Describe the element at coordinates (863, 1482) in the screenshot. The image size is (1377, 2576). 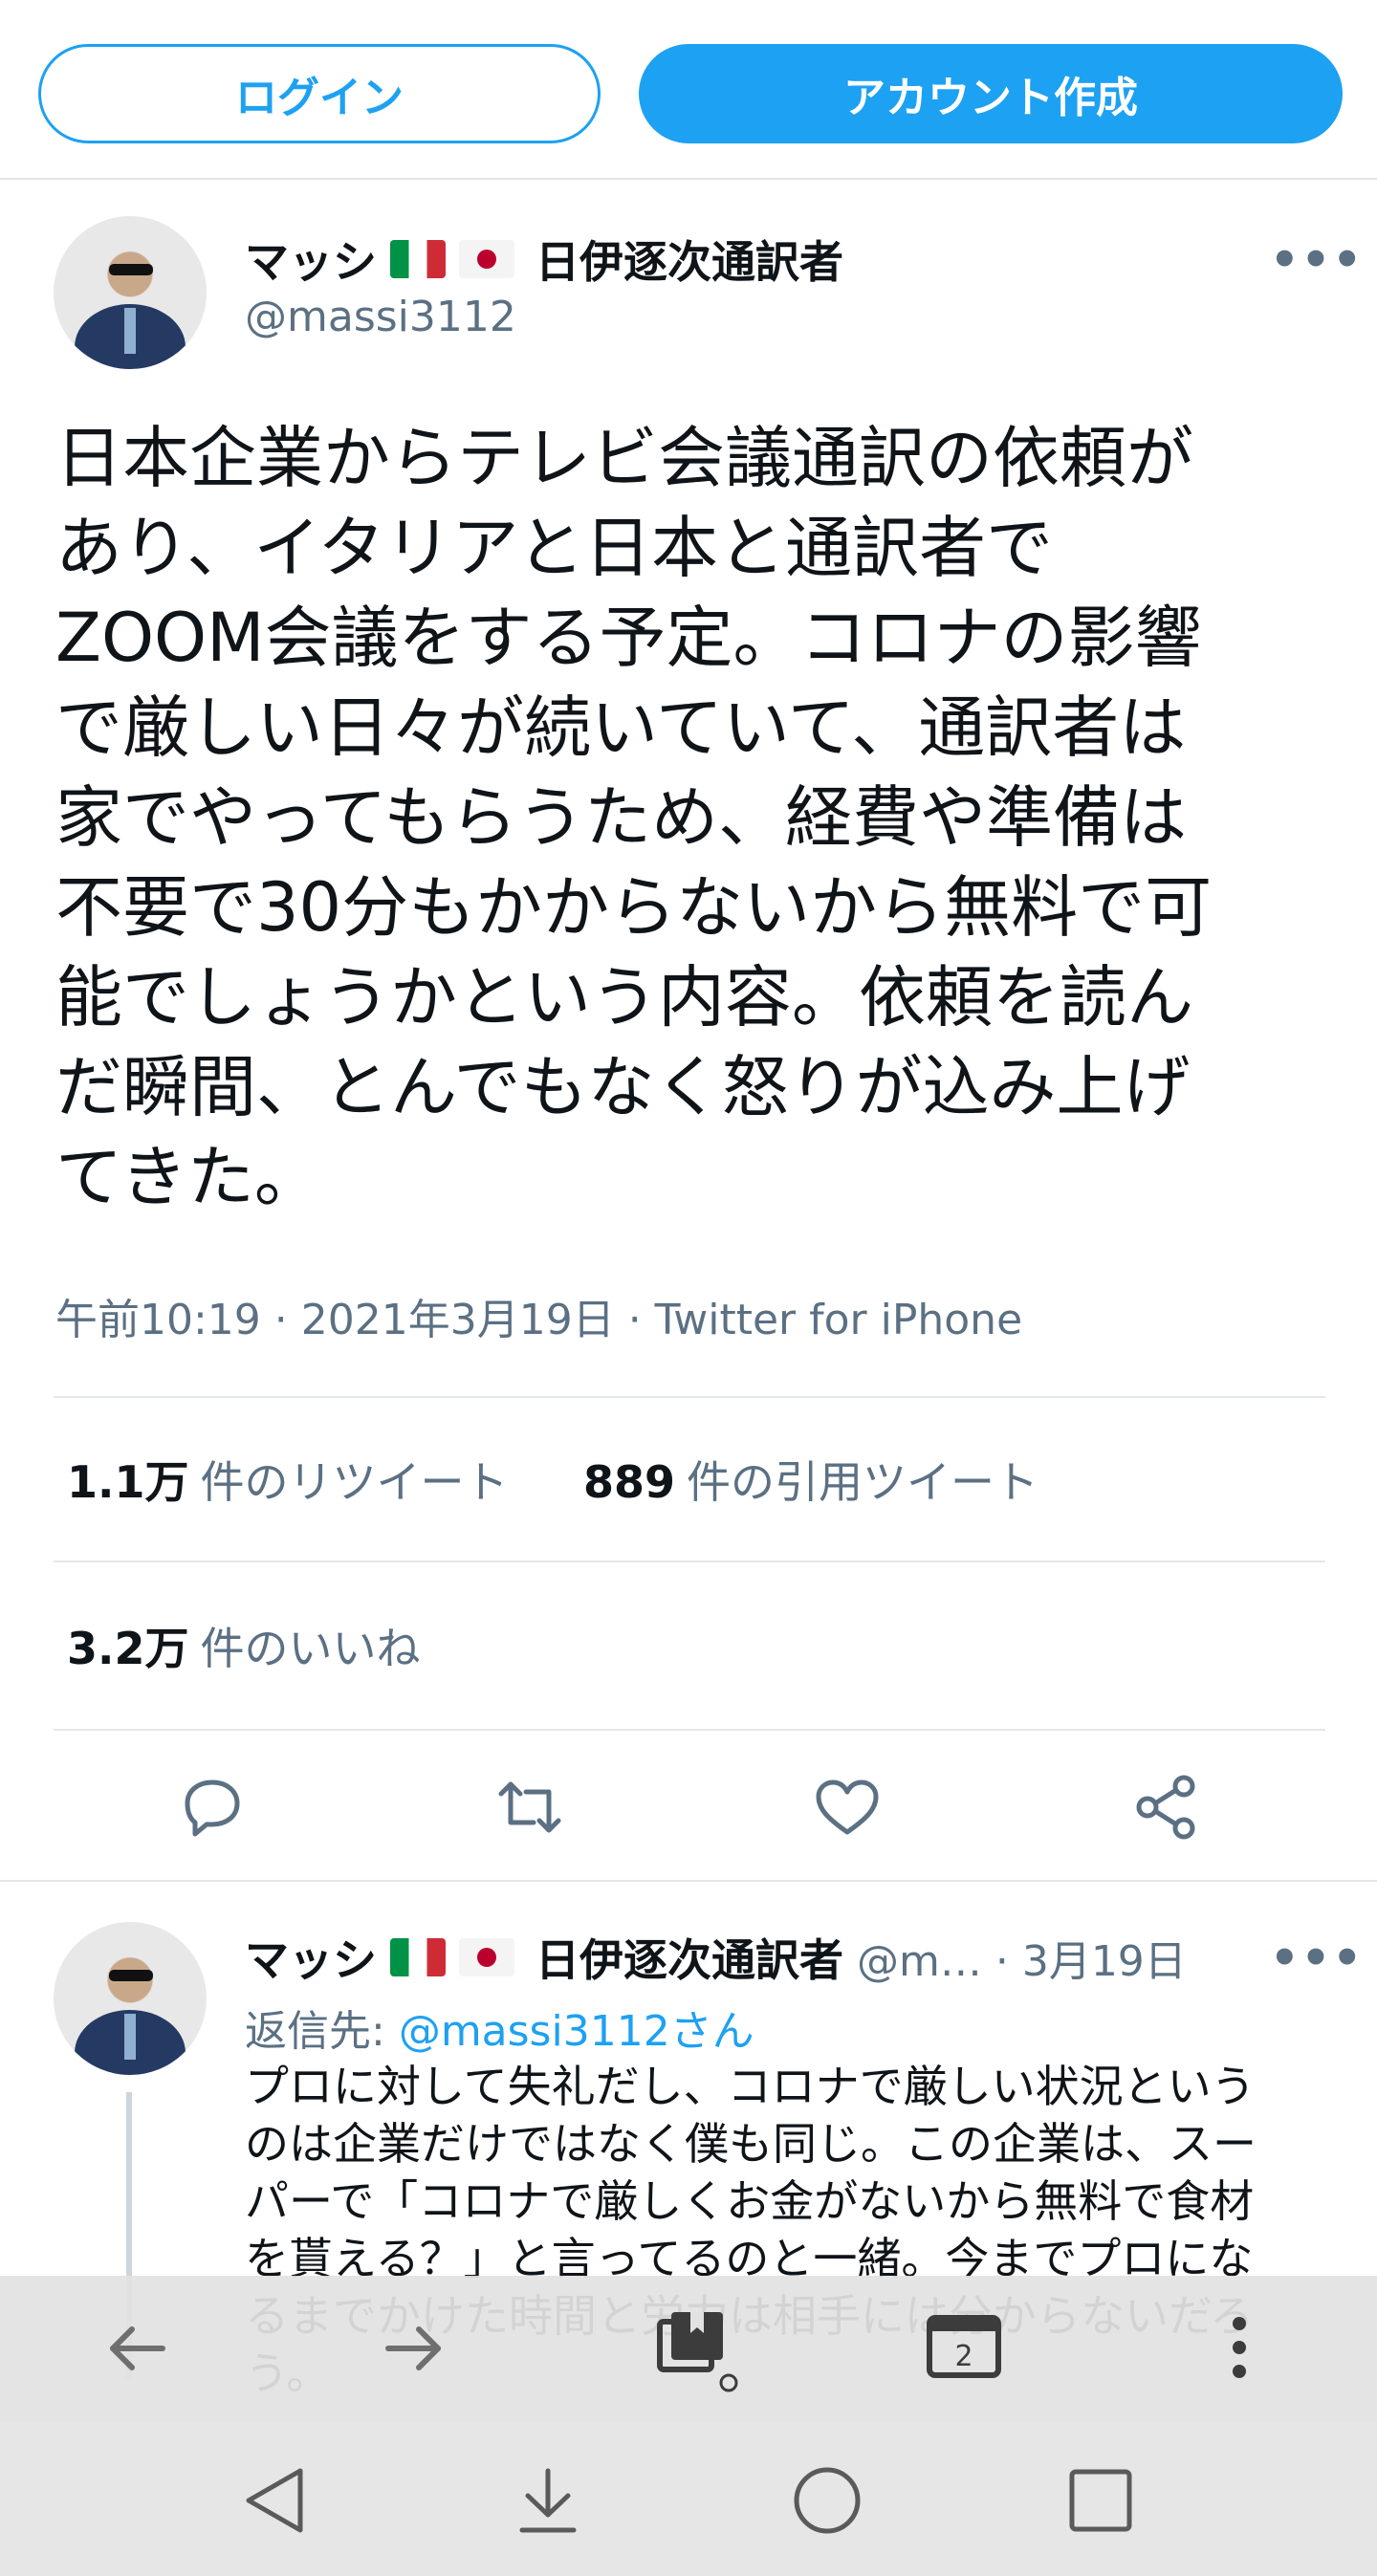
I see `quotes-label: 件の引用ツイート` at that location.